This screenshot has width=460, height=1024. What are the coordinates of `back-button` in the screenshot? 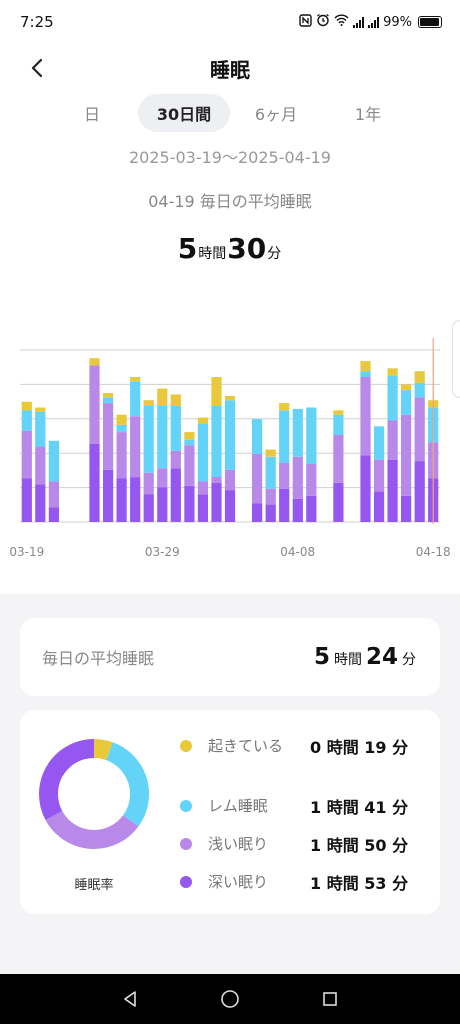 It's located at (37, 68).